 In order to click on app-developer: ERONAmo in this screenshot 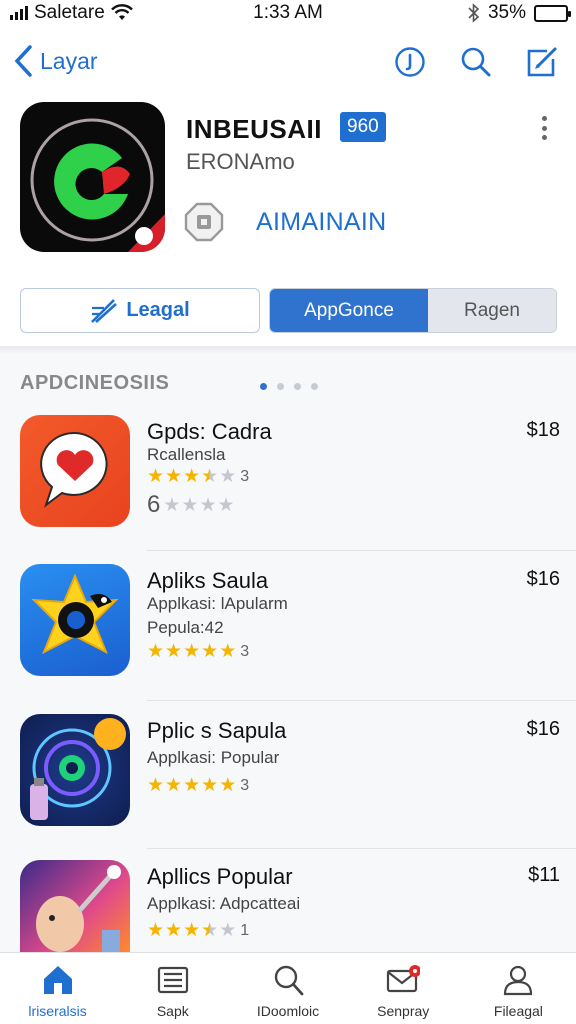, I will do `click(240, 161)`.